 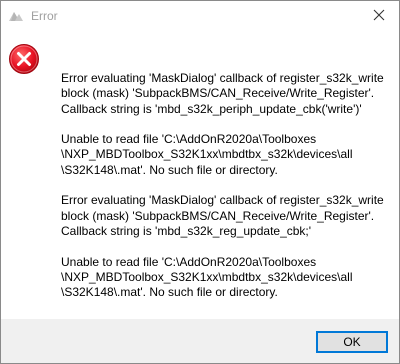 What do you see at coordinates (16, 17) in the screenshot?
I see `matlab-error-icon` at bounding box center [16, 17].